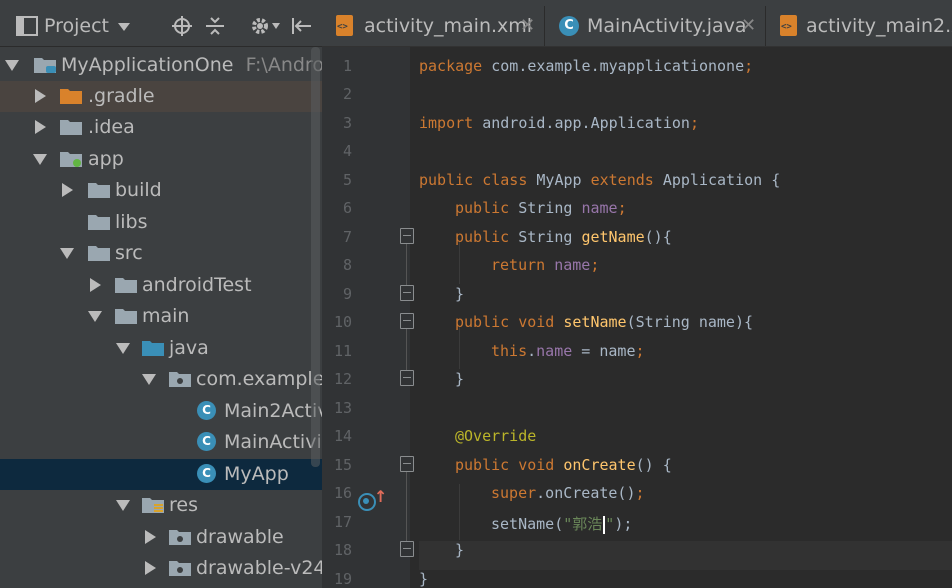  What do you see at coordinates (460, 550) in the screenshot?
I see `code-line-18: }` at bounding box center [460, 550].